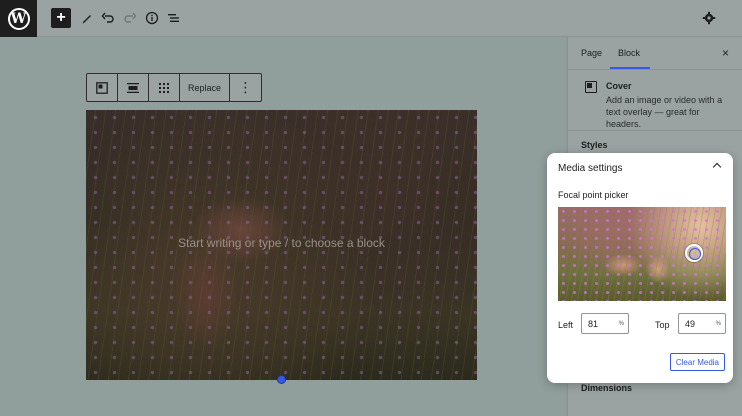 Image resolution: width=742 pixels, height=416 pixels. I want to click on add-block-button: +, so click(61, 18).